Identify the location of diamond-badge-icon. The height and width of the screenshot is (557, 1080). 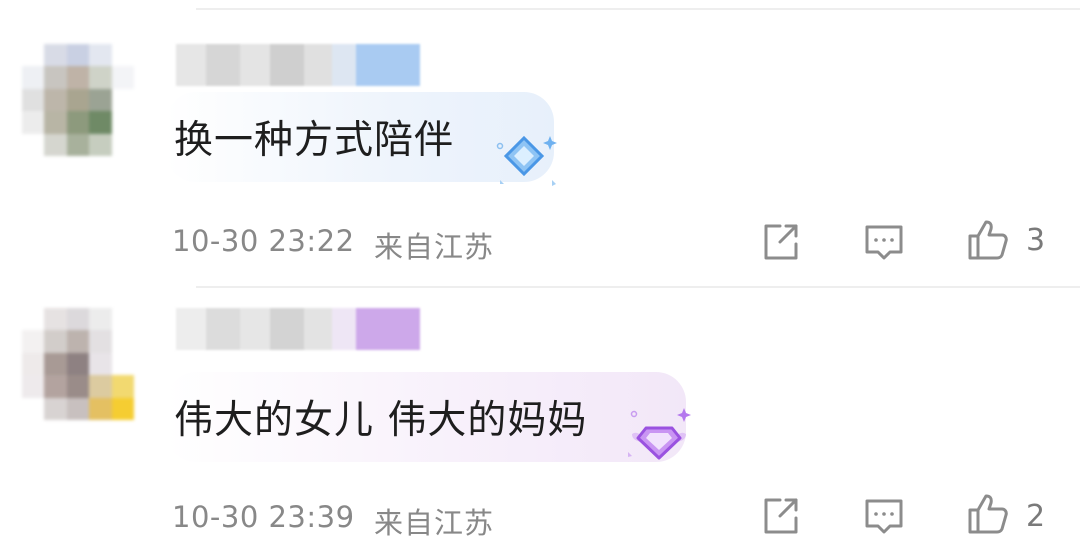
(526, 160).